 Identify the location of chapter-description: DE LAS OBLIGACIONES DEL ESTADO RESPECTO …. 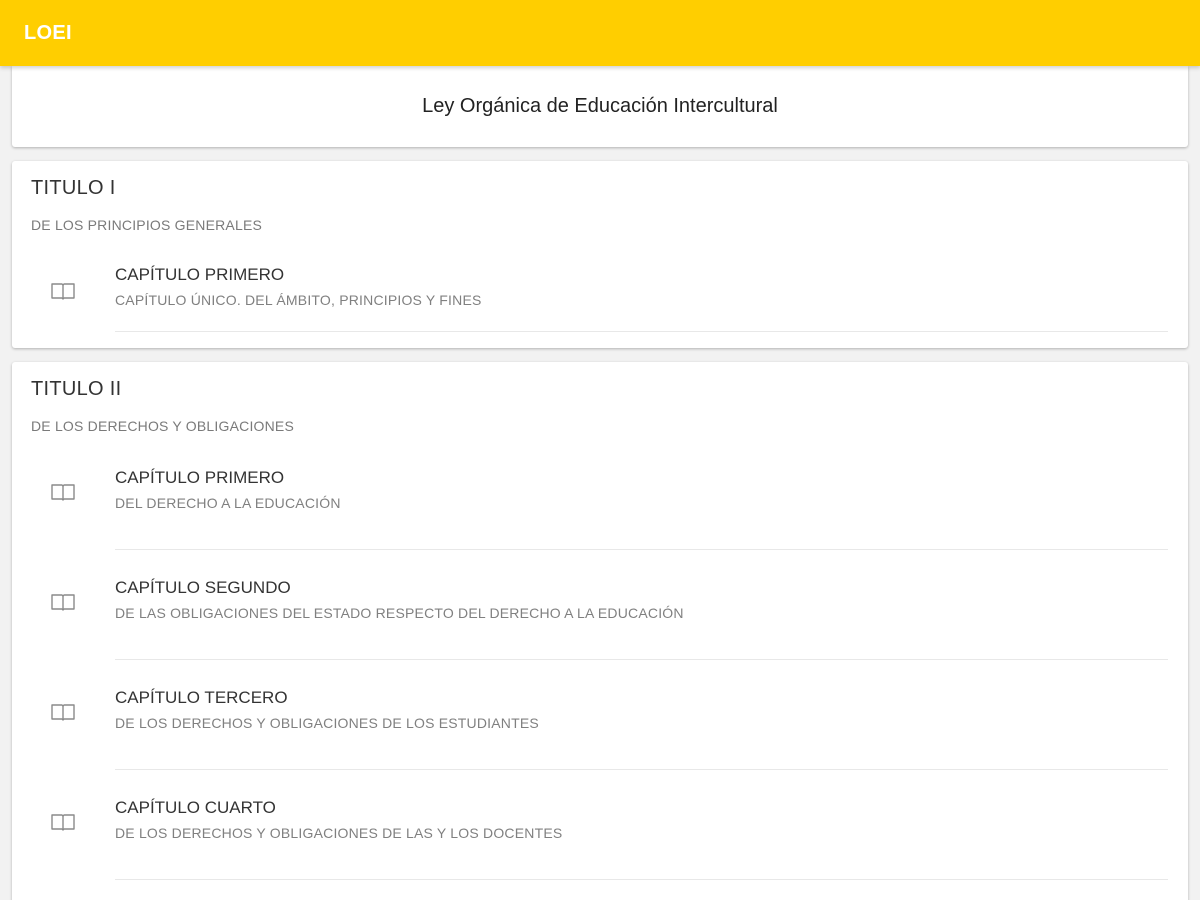
(399, 613).